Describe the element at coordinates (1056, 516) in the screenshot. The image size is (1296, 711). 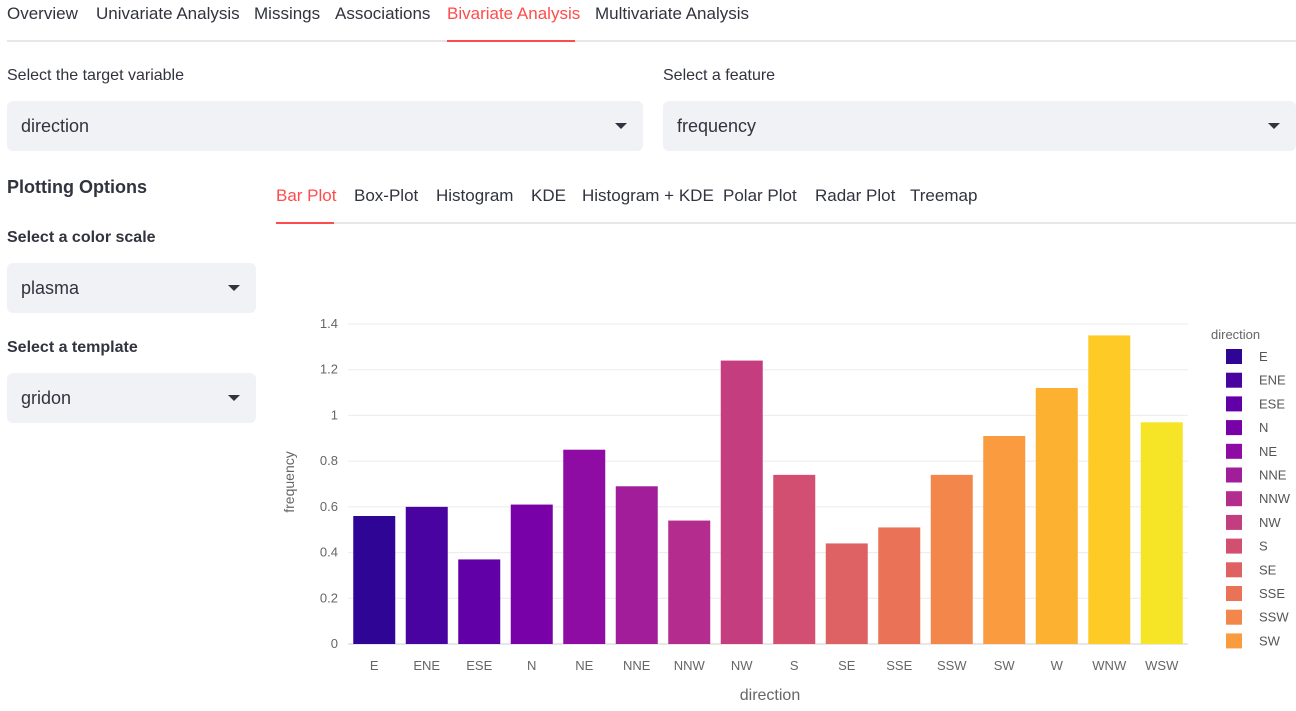
I see `bar-w` at that location.